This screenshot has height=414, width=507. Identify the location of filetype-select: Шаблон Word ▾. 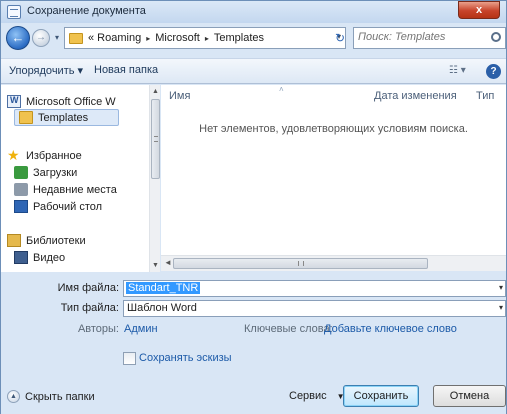
(314, 308).